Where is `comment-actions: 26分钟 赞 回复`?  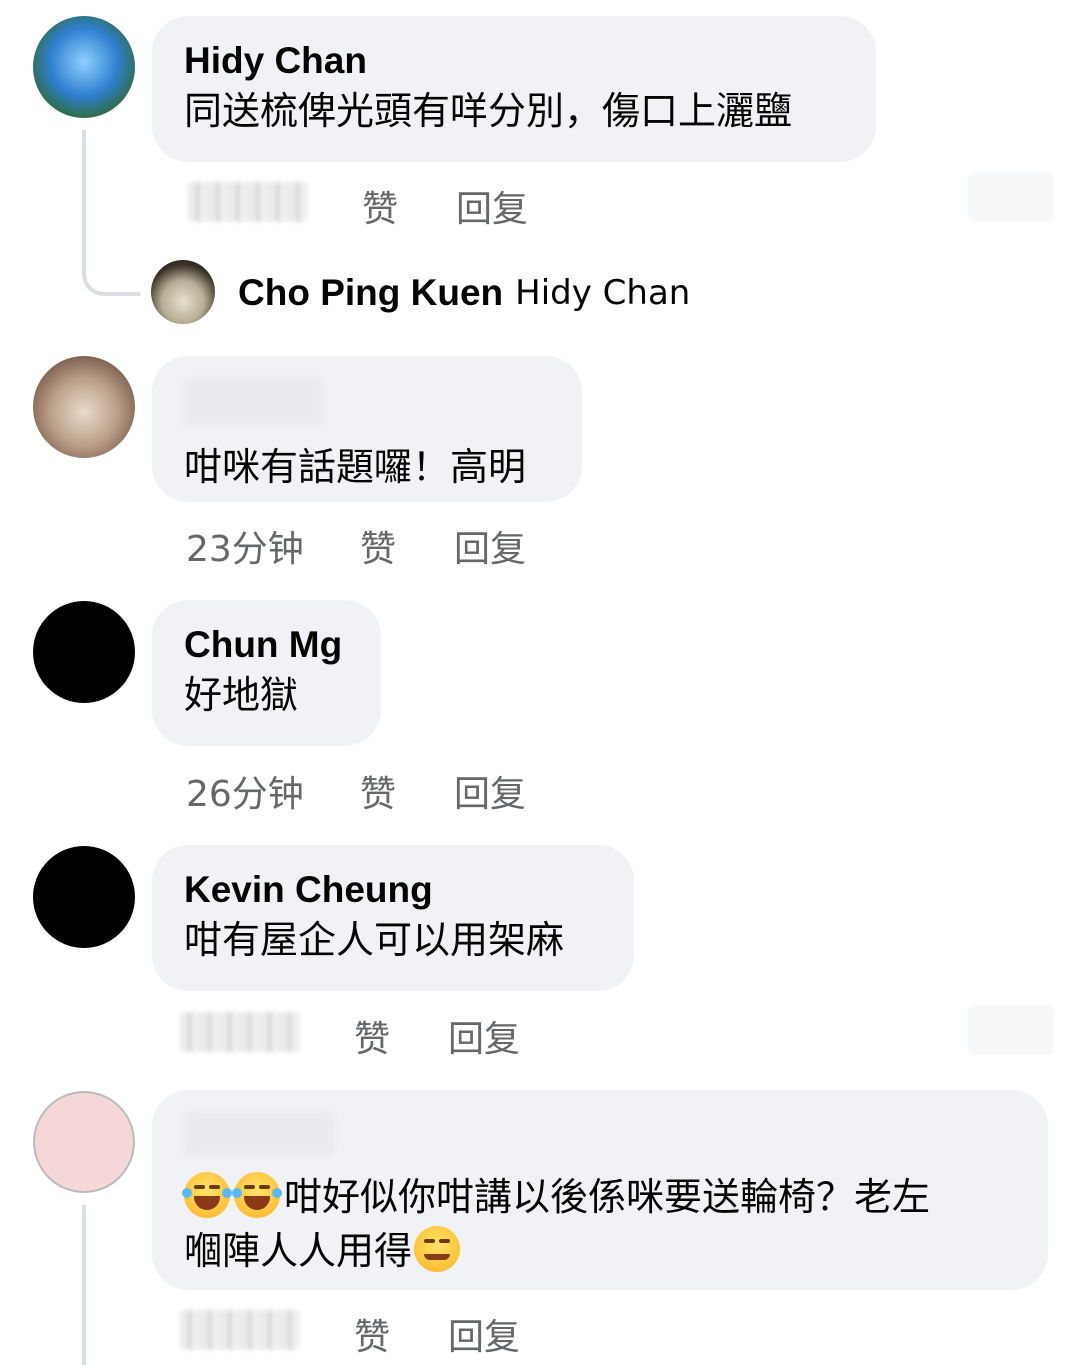 comment-actions: 26分钟 赞 回复 is located at coordinates (356, 791).